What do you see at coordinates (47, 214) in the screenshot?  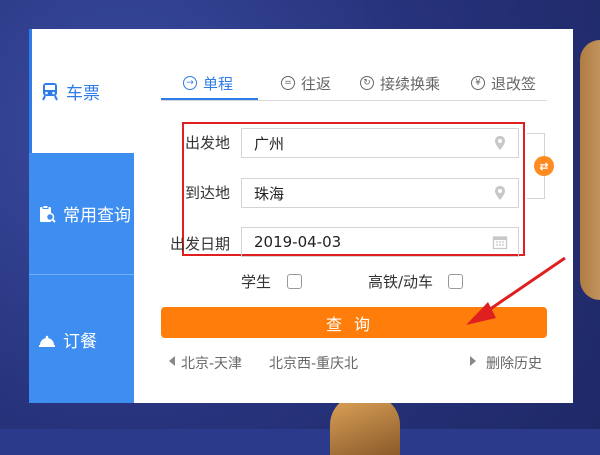 I see `clipboard-search-icon` at bounding box center [47, 214].